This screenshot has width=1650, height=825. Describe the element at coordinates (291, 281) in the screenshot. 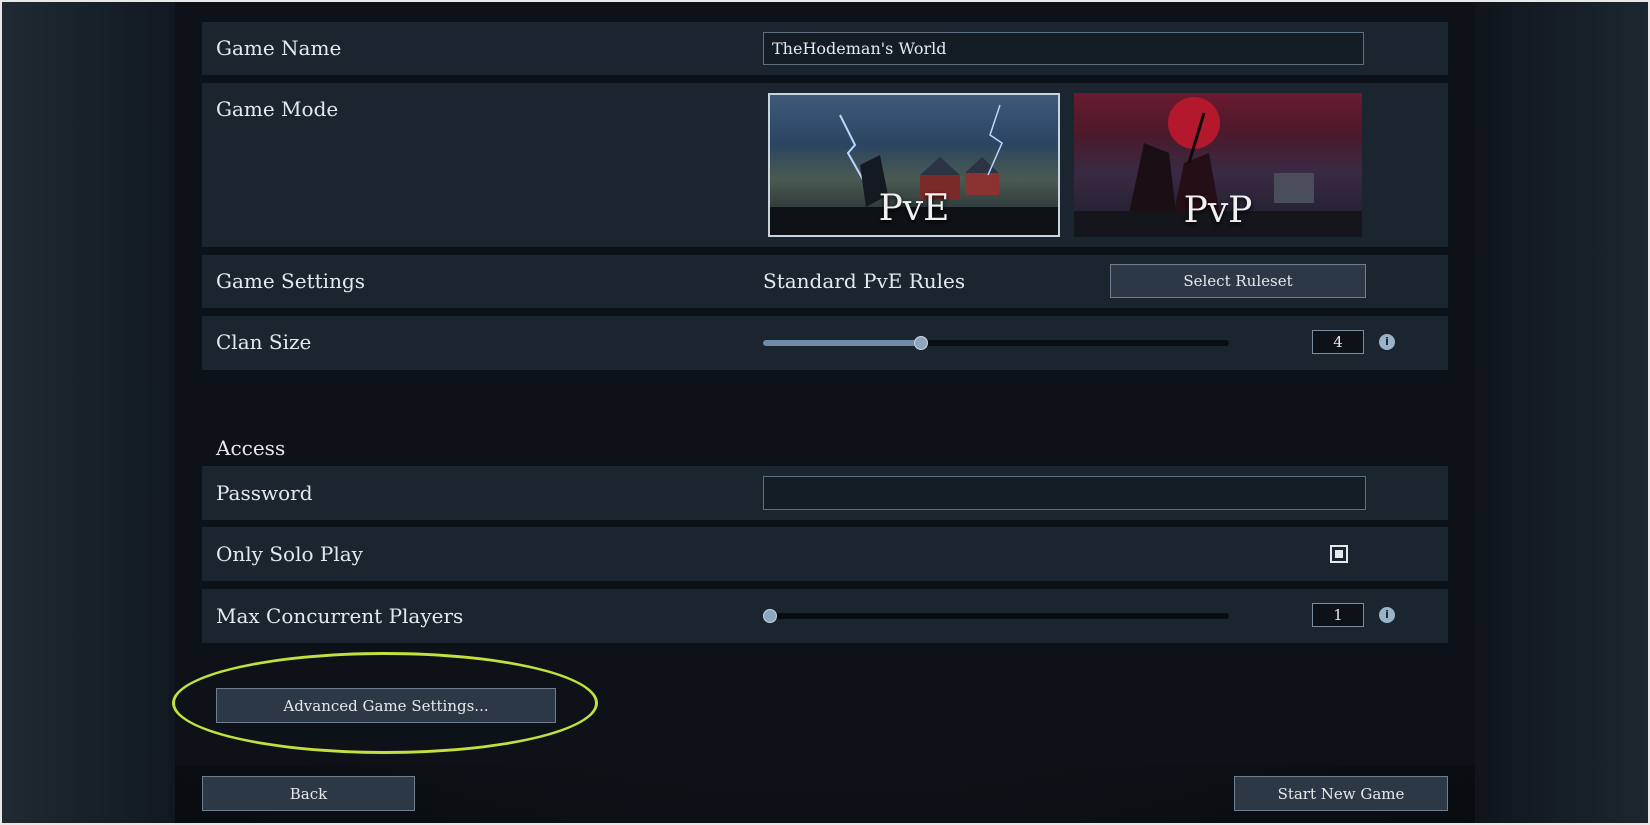

I see `game-settings-label: Game Settings` at that location.